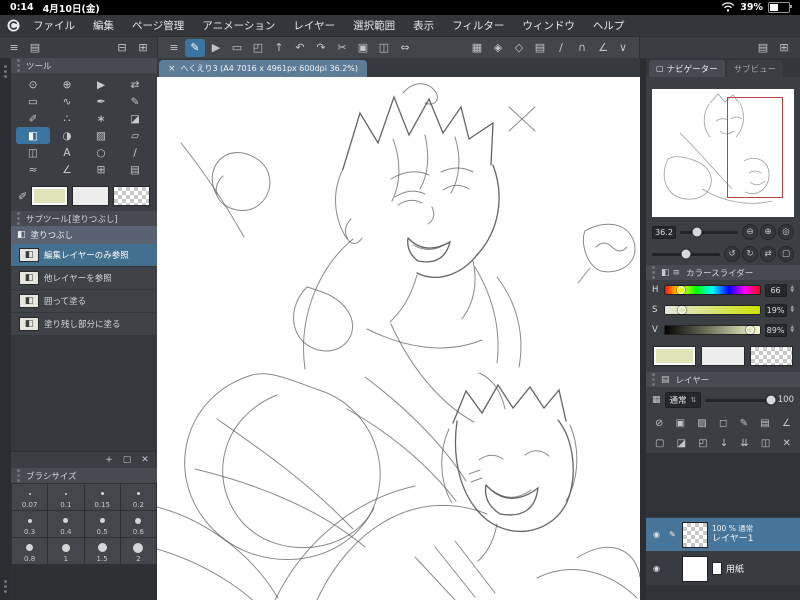 This screenshot has width=800, height=600. I want to click on marquee-select-icon: ▭, so click(237, 48).